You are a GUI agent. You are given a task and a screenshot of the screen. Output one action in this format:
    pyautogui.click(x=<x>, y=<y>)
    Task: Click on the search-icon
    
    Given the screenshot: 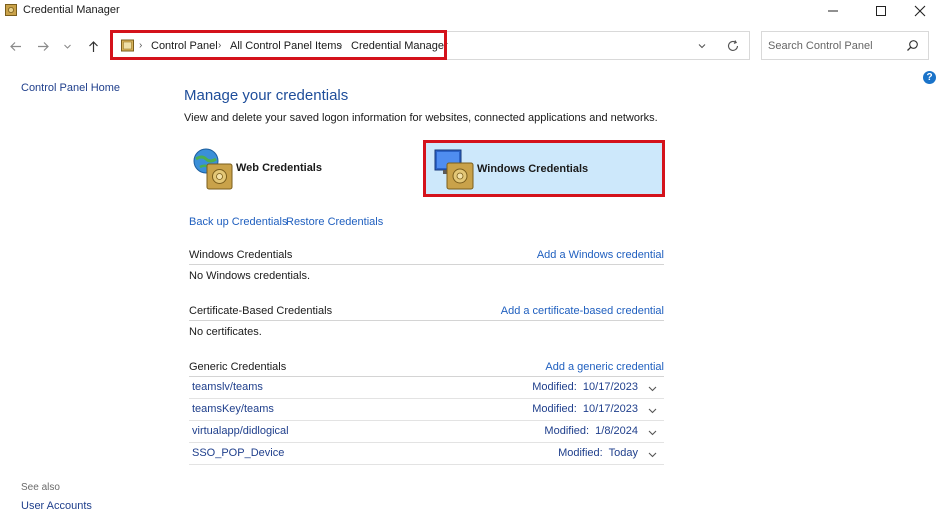 What is the action you would take?
    pyautogui.click(x=912, y=45)
    